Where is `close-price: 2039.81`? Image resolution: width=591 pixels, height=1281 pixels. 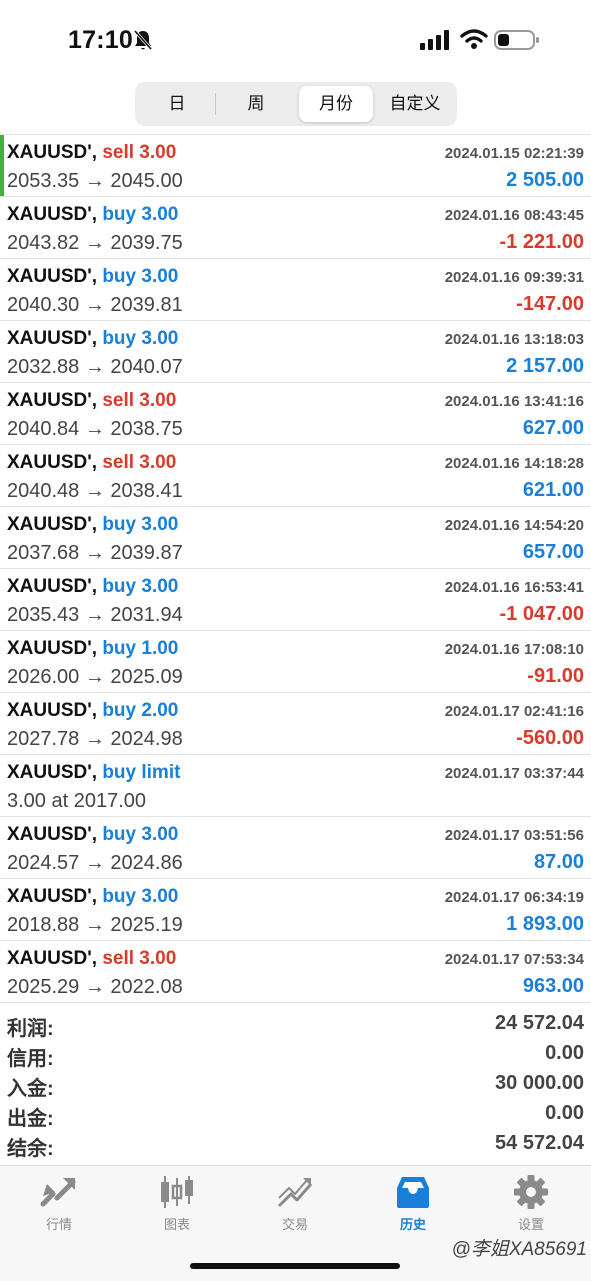
close-price: 2039.81 is located at coordinates (146, 305).